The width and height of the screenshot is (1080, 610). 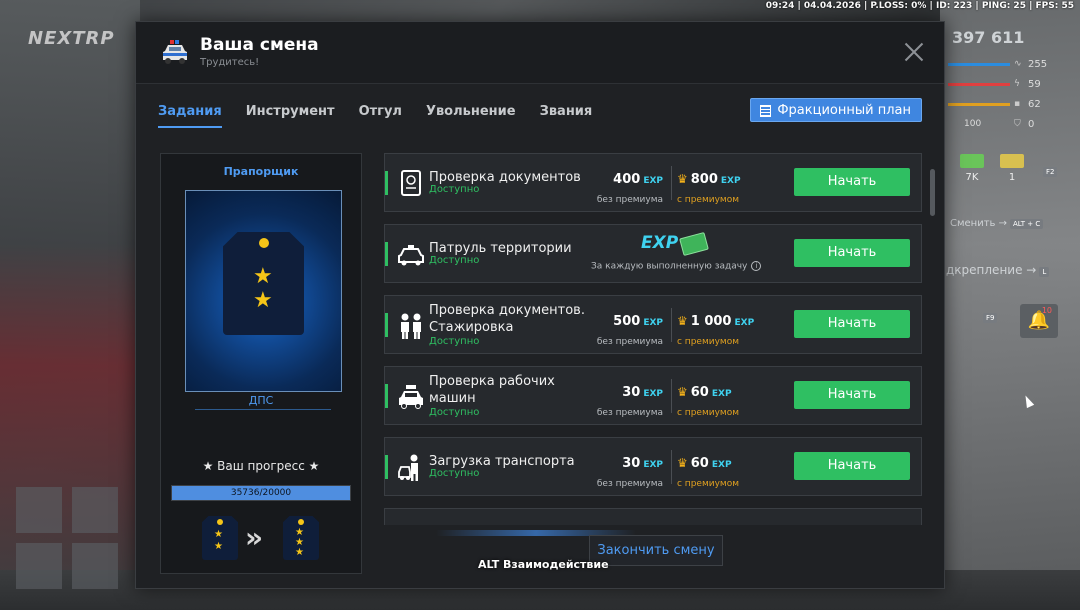 I want to click on tab-day-off: Отгул, so click(x=380, y=116).